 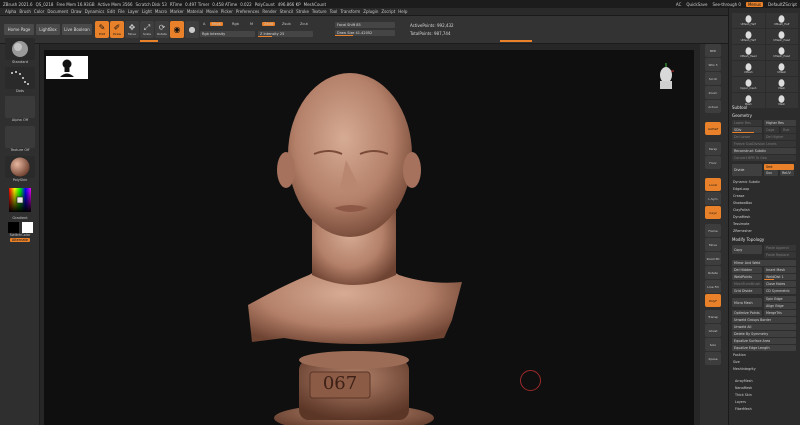 What do you see at coordinates (27, 227) in the screenshot?
I see `main-color-swatch` at bounding box center [27, 227].